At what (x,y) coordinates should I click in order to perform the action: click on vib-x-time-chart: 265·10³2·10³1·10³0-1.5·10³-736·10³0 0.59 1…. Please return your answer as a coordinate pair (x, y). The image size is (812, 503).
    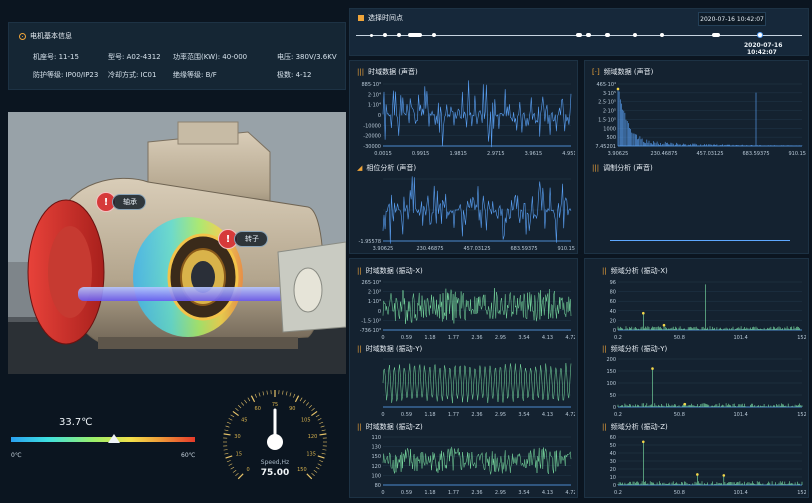
    Looking at the image, I should click on (464, 310).